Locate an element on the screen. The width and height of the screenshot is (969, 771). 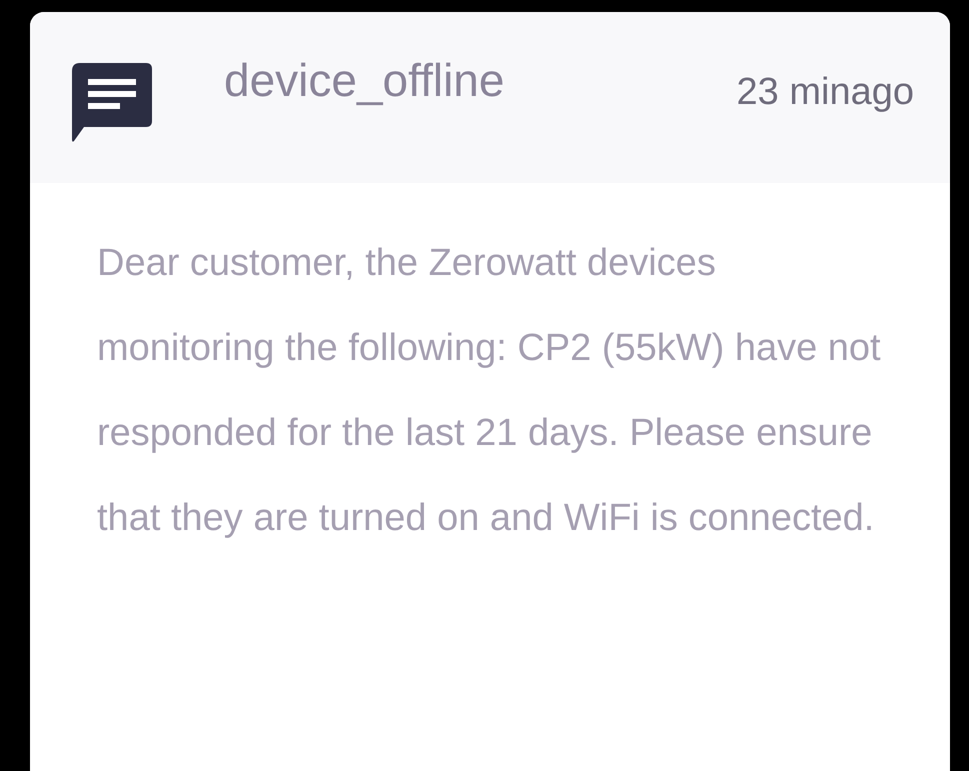
notification-title: device_offline is located at coordinates (364, 79).